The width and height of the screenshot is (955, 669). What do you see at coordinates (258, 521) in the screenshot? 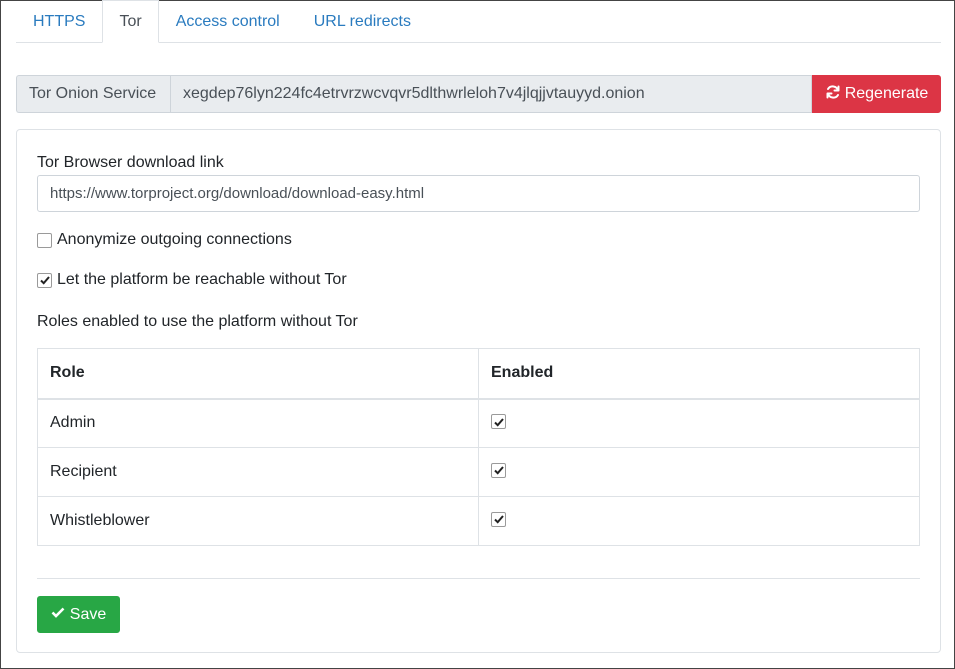
I see `role-name: Whistleblower` at bounding box center [258, 521].